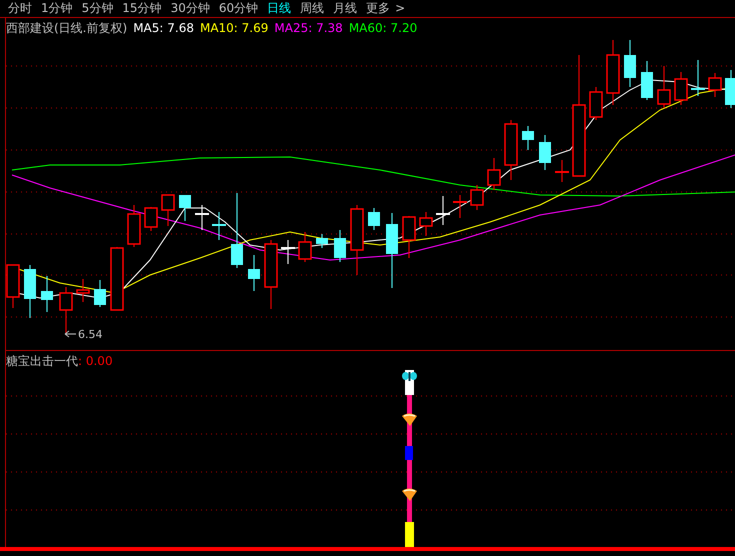  Describe the element at coordinates (345, 8) in the screenshot. I see `period-tab: 月线` at that location.